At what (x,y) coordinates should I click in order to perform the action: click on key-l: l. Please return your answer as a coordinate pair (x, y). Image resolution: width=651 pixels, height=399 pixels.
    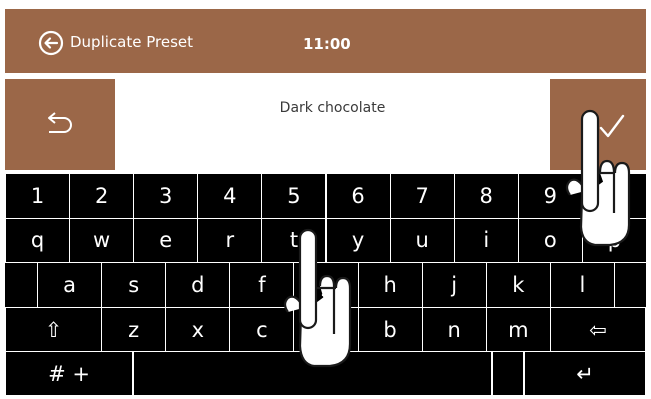
    Looking at the image, I should click on (582, 285).